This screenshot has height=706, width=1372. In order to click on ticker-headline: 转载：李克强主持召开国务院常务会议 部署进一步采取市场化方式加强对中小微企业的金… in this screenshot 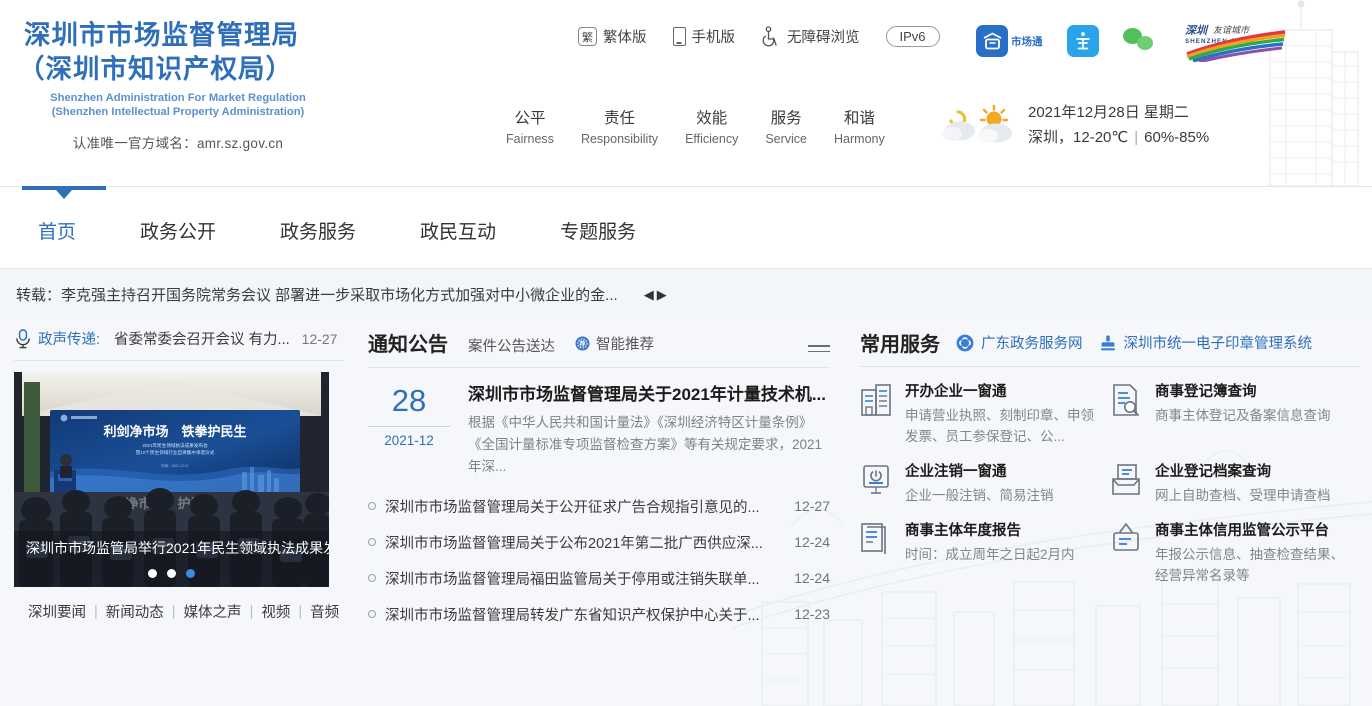, I will do `click(317, 294)`.